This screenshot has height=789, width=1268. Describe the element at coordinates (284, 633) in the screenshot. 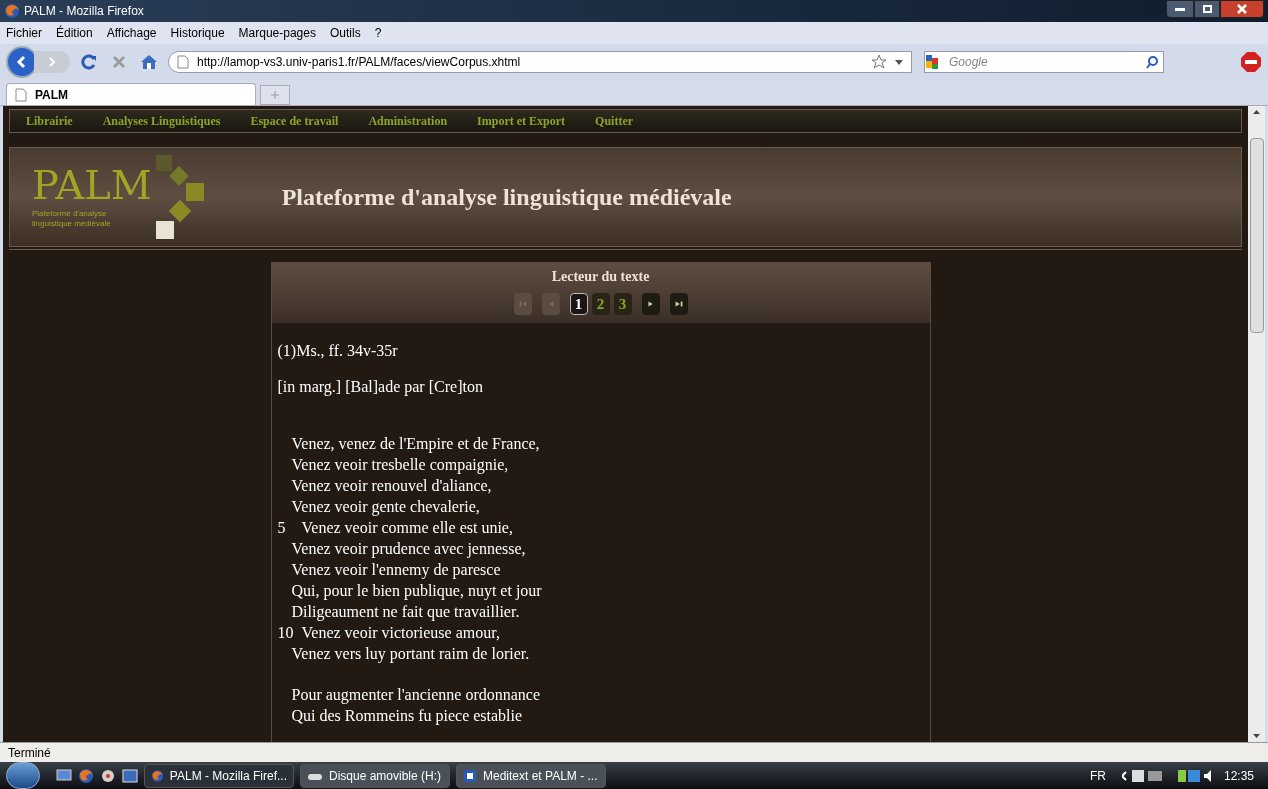

I see `line-number: 10` at that location.